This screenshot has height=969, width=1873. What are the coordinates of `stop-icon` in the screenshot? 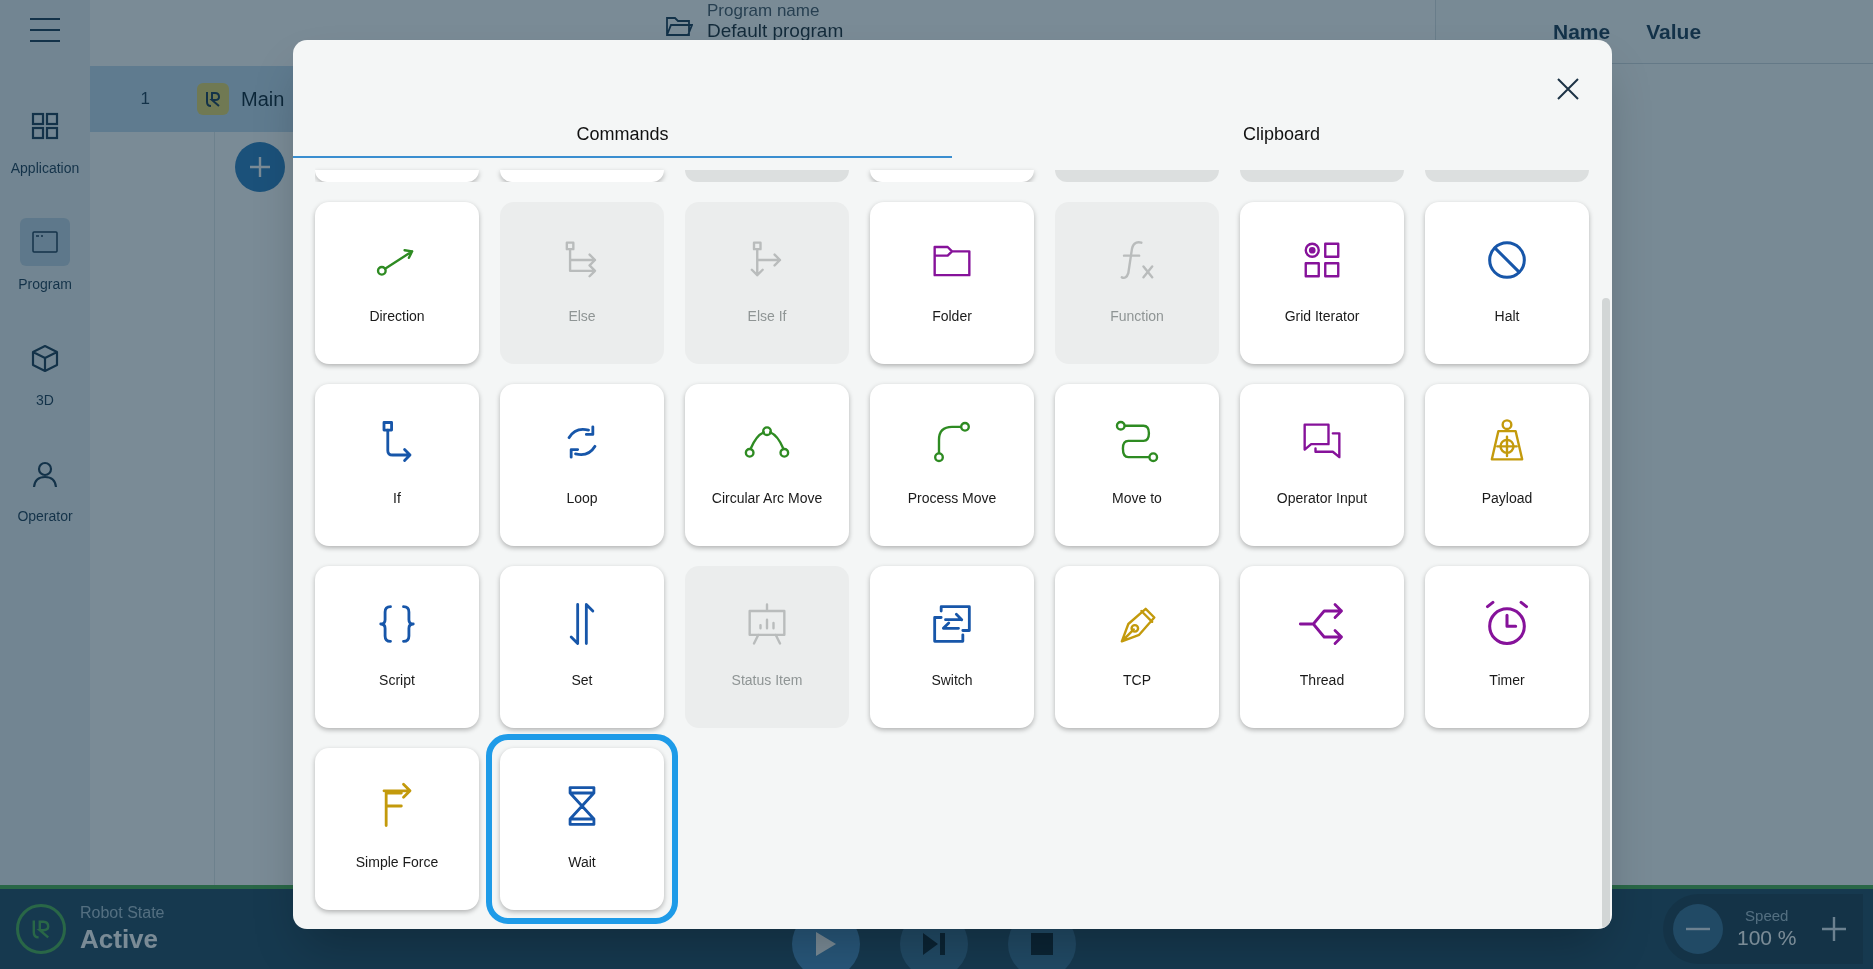 It's located at (1041, 944).